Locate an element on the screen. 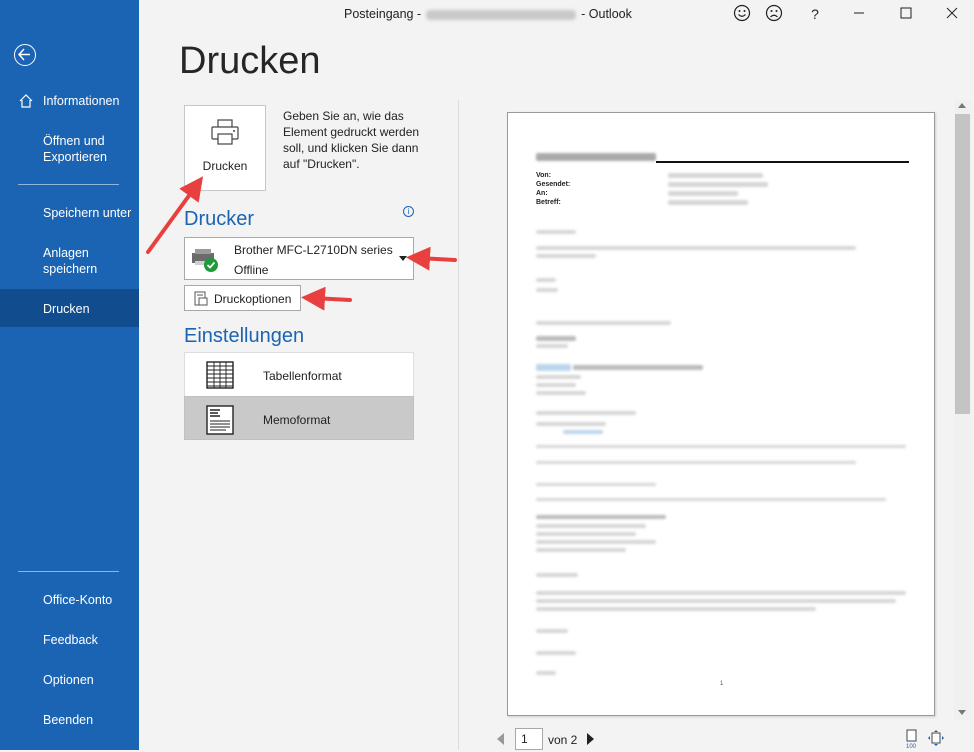 This screenshot has width=974, height=752. arrow-to-printer-dropdown is located at coordinates (431, 258).